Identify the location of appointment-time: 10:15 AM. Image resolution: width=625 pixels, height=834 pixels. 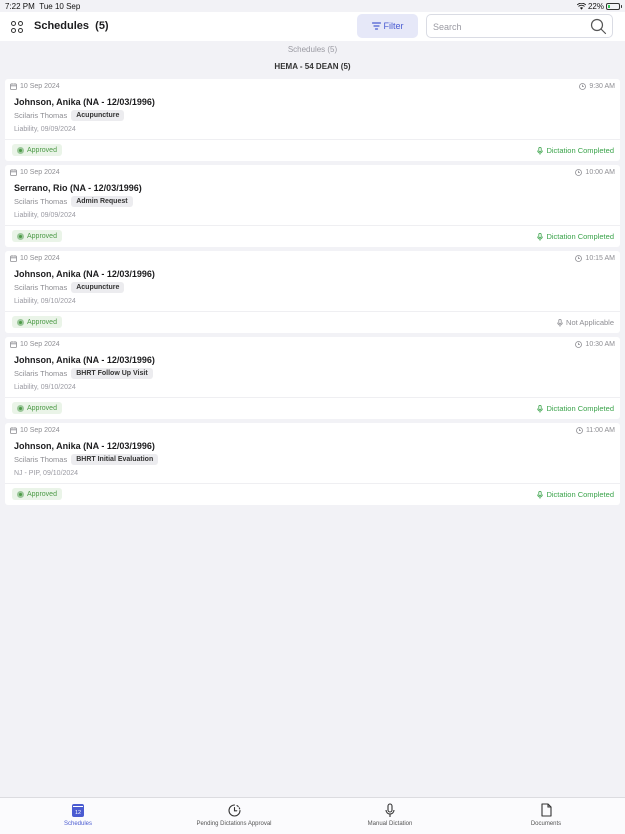
(595, 258).